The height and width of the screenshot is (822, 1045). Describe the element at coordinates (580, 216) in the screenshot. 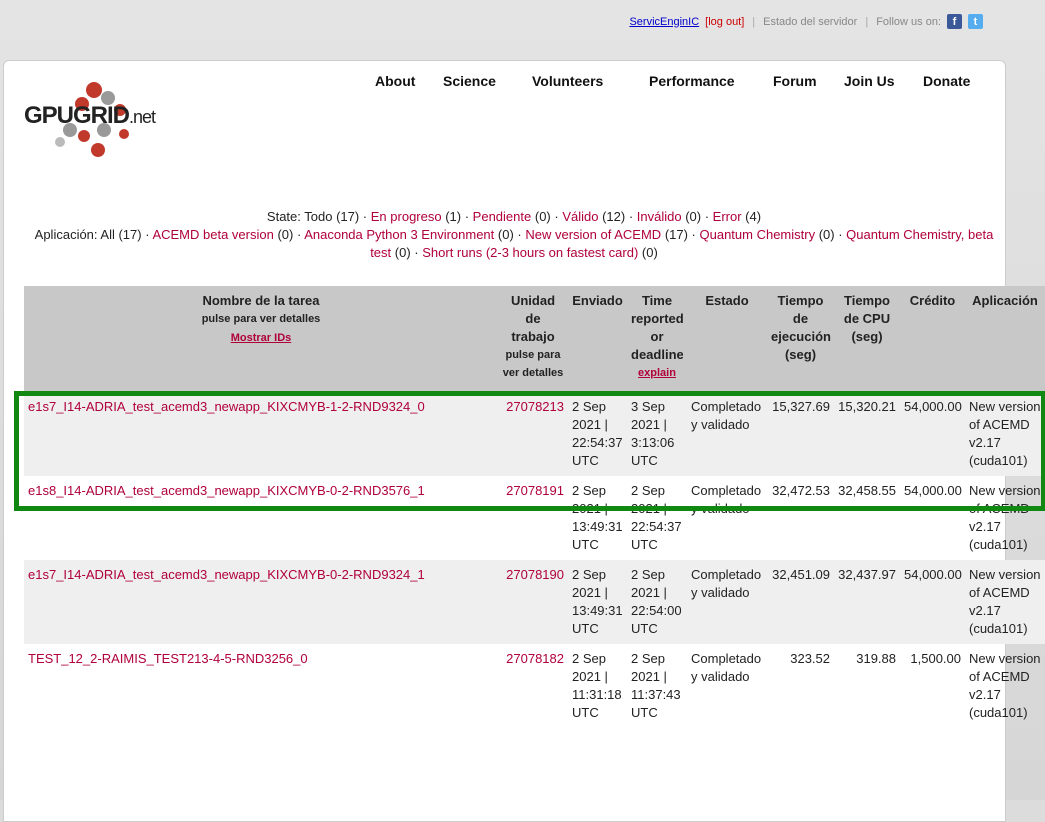

I see `filter-valid: Válido` at that location.